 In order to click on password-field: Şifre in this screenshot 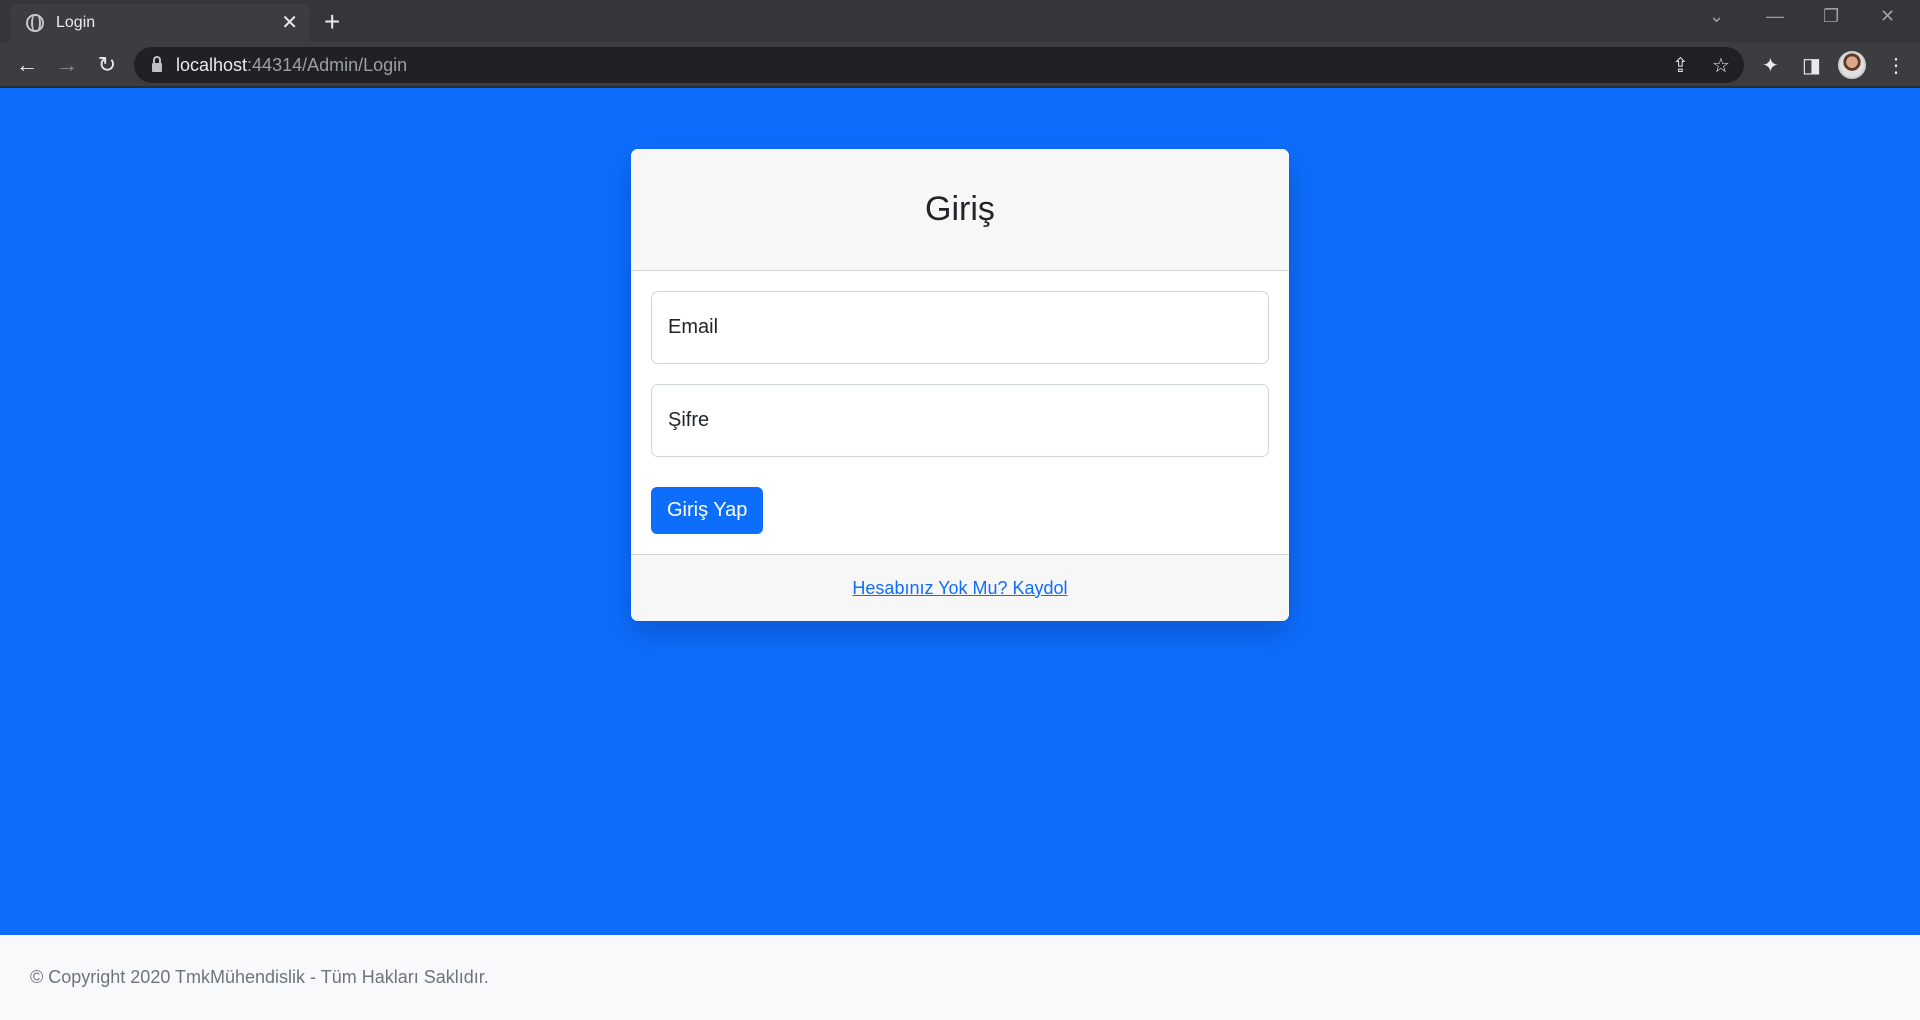, I will do `click(960, 420)`.